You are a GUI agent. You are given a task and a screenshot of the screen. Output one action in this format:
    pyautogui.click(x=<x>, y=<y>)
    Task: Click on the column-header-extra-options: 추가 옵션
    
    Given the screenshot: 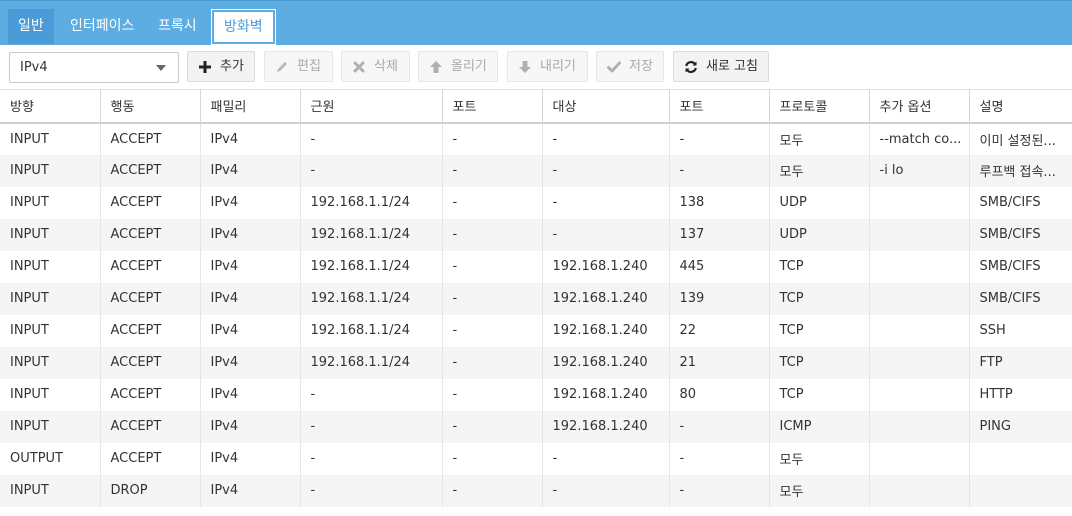 What is the action you would take?
    pyautogui.click(x=919, y=106)
    